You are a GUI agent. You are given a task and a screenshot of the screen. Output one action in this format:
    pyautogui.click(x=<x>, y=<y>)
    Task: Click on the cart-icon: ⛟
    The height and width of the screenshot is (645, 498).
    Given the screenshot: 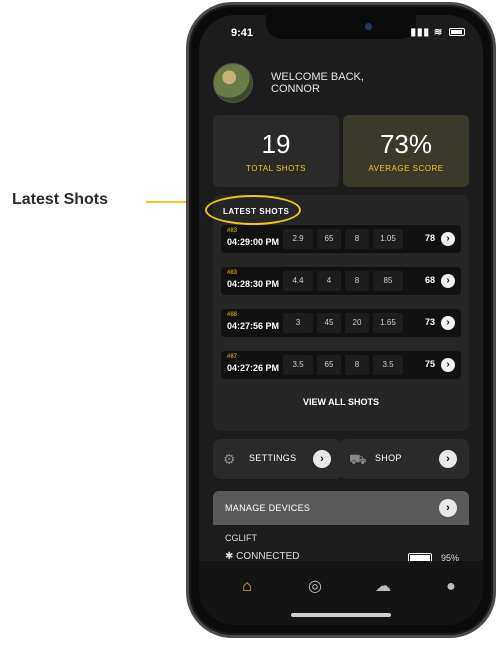 What is the action you would take?
    pyautogui.click(x=358, y=459)
    